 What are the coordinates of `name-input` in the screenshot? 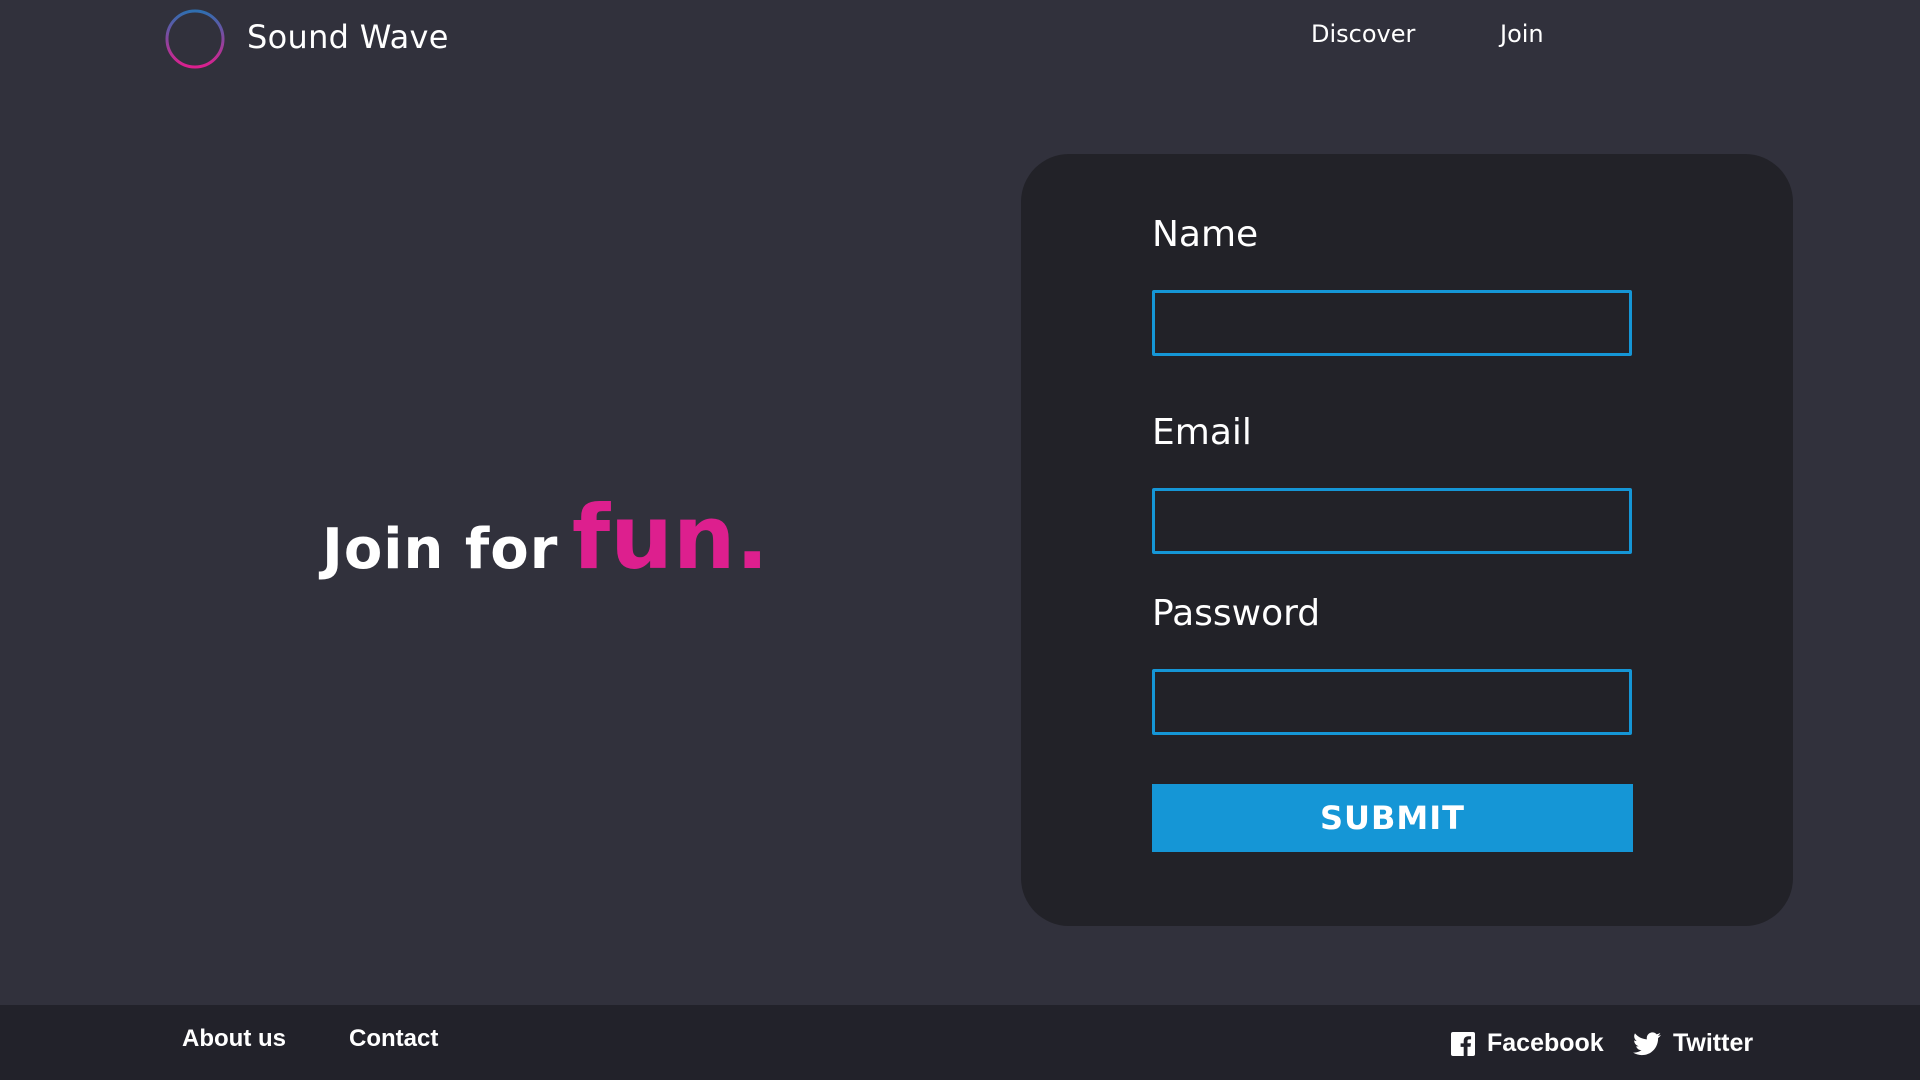 It's located at (1392, 323).